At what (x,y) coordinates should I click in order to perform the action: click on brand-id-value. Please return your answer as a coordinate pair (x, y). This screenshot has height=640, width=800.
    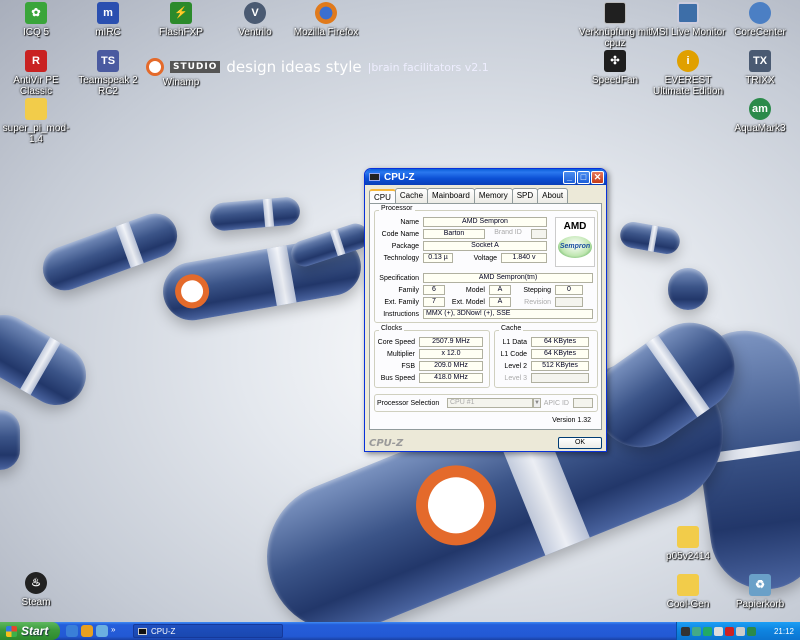
    Looking at the image, I should click on (539, 234).